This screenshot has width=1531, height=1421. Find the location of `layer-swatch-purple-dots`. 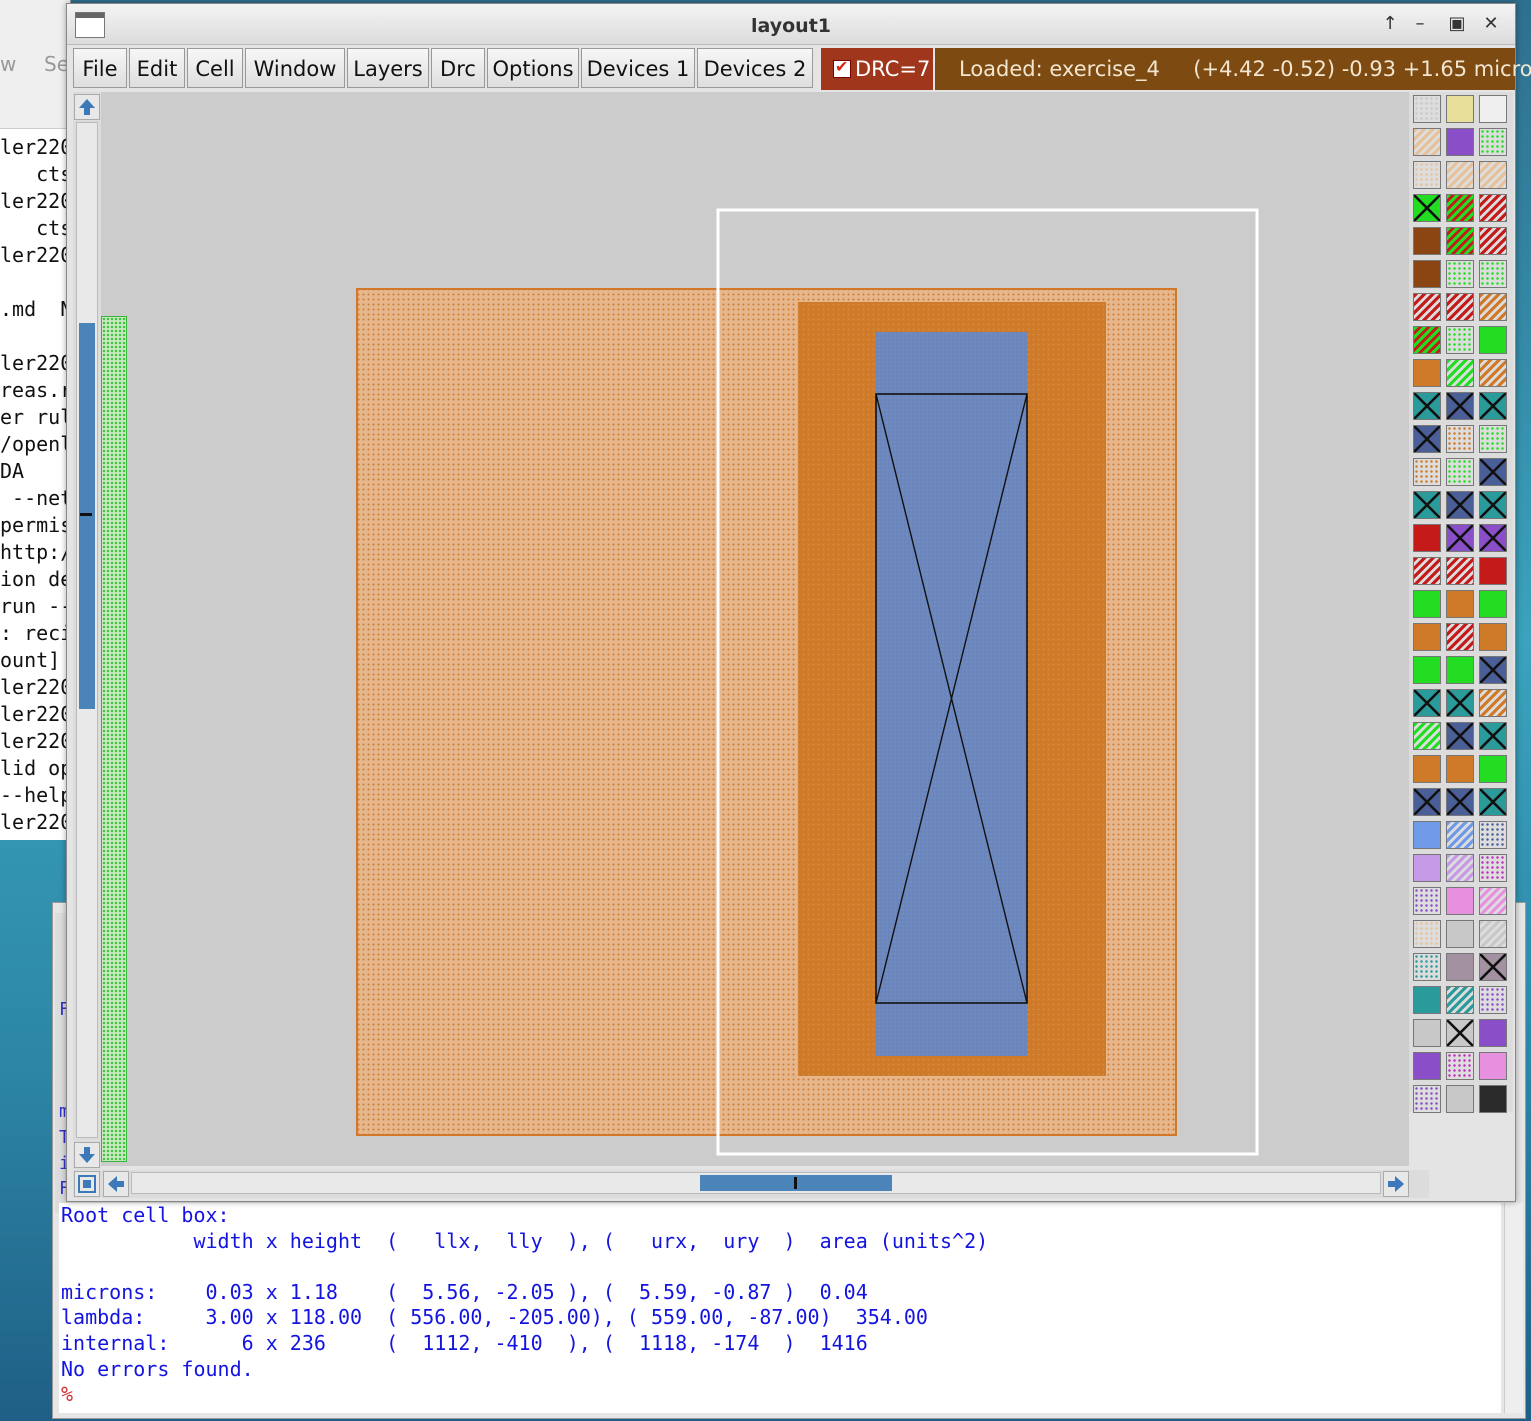

layer-swatch-purple-dots is located at coordinates (1427, 1099).